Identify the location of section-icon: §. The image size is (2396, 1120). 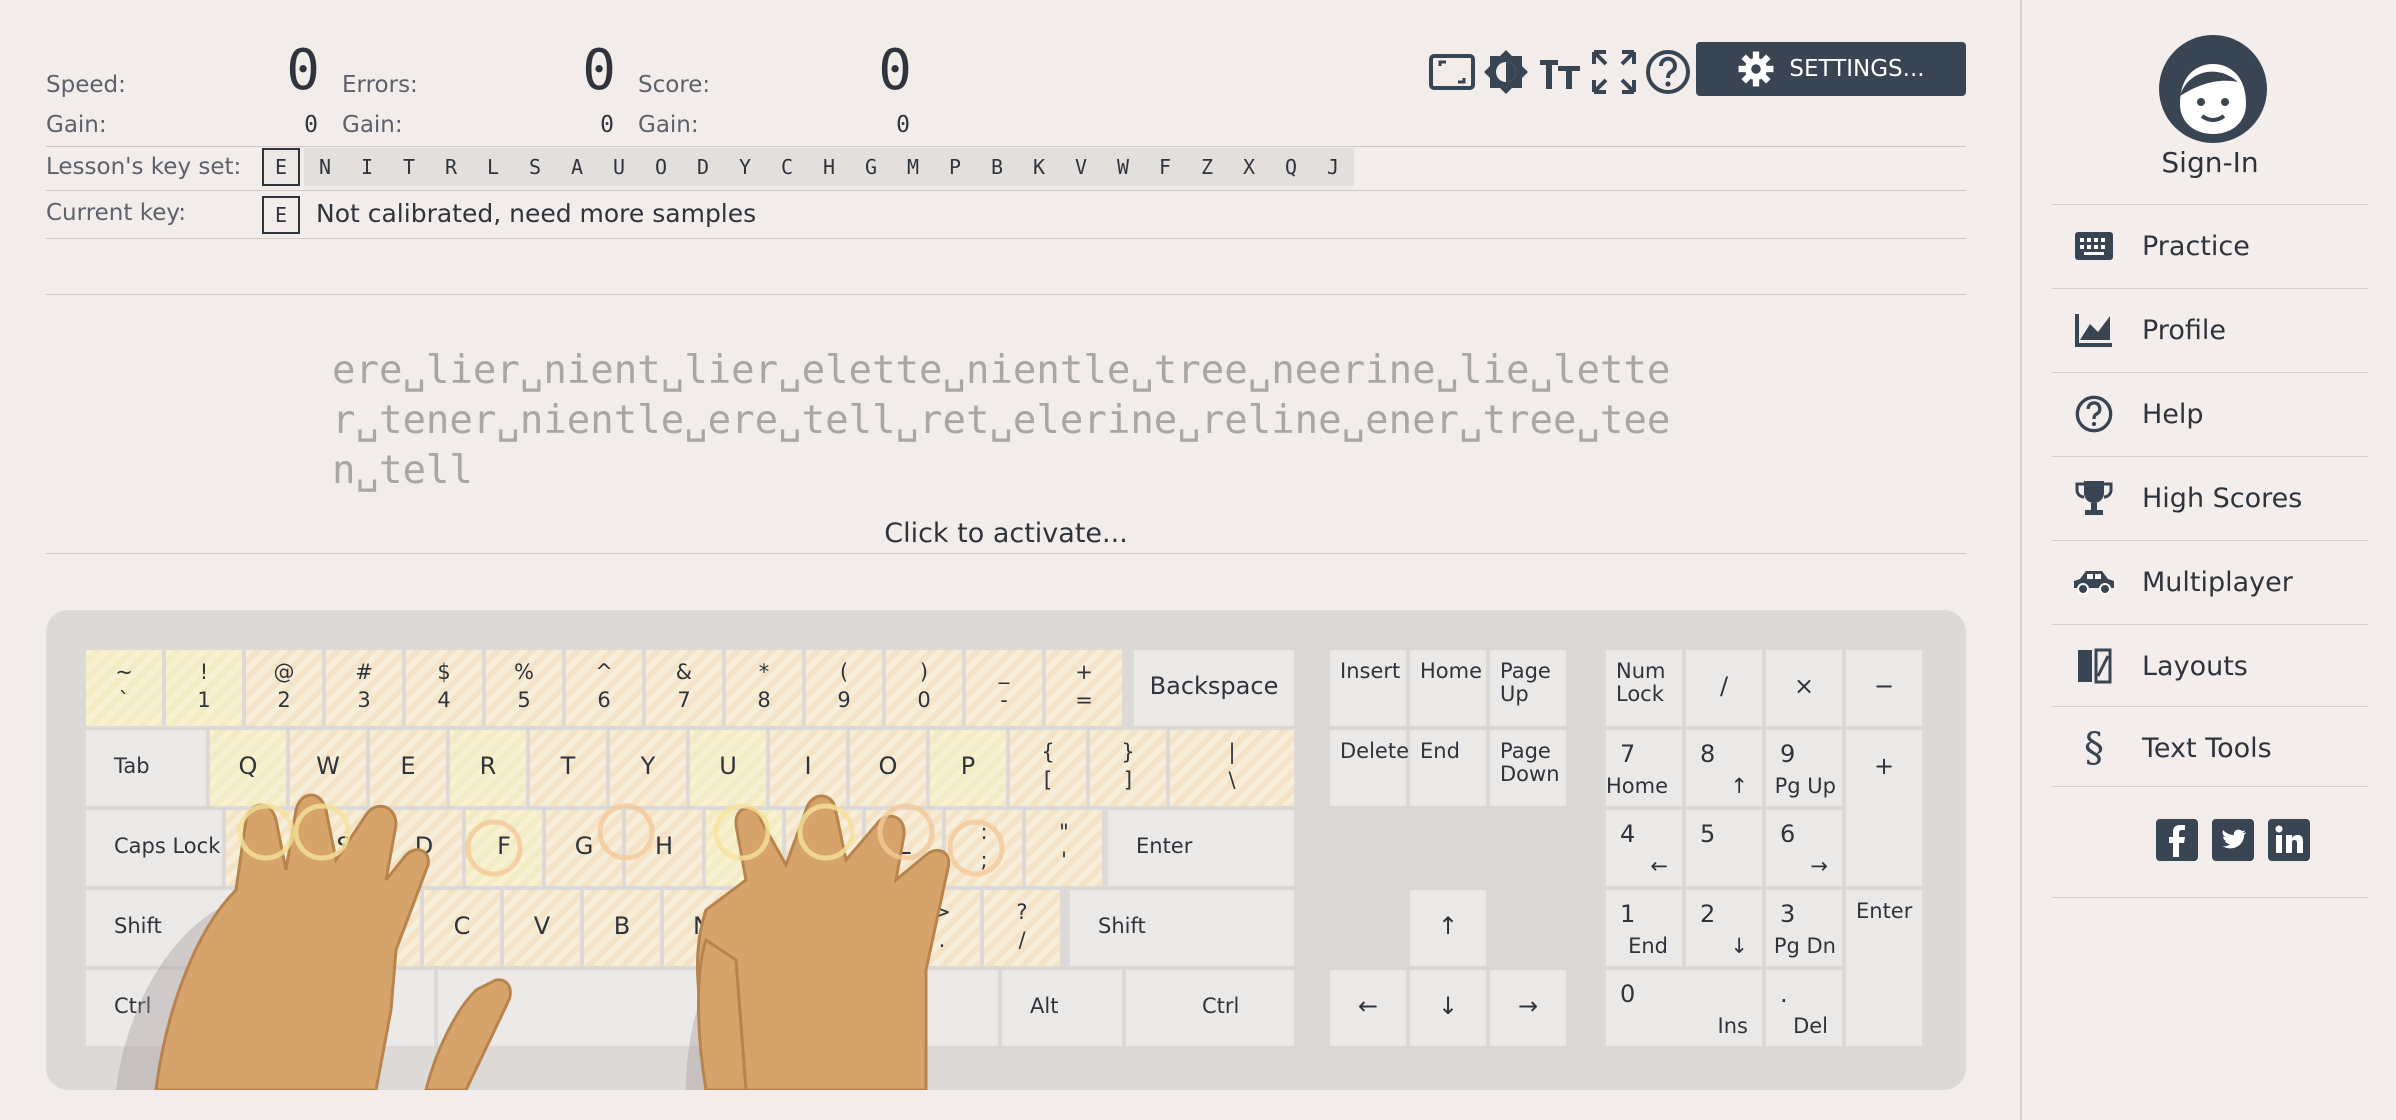
(2094, 748).